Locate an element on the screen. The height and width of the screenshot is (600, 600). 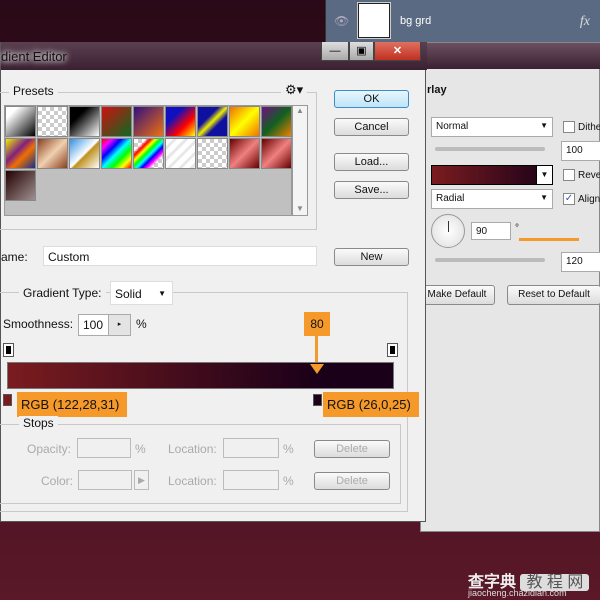
gradient-picker: ▼ is located at coordinates (492, 175).